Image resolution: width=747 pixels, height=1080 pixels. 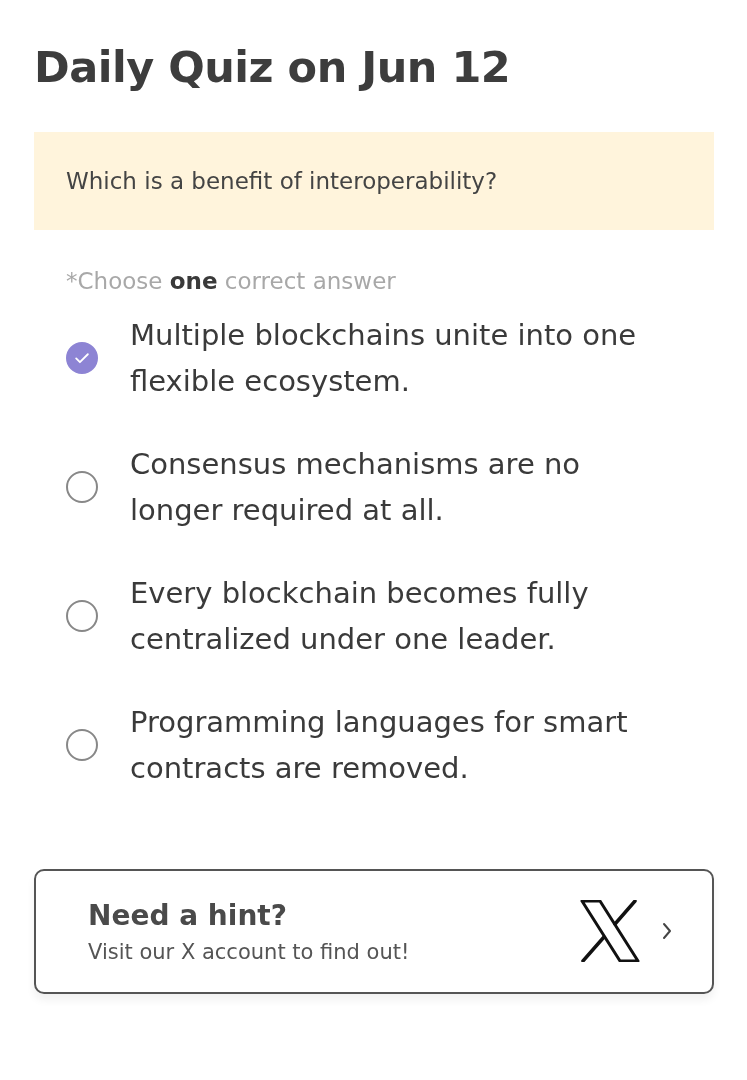 I want to click on hint-card: Need a hint? Visit our X account to find out!, so click(x=374, y=931).